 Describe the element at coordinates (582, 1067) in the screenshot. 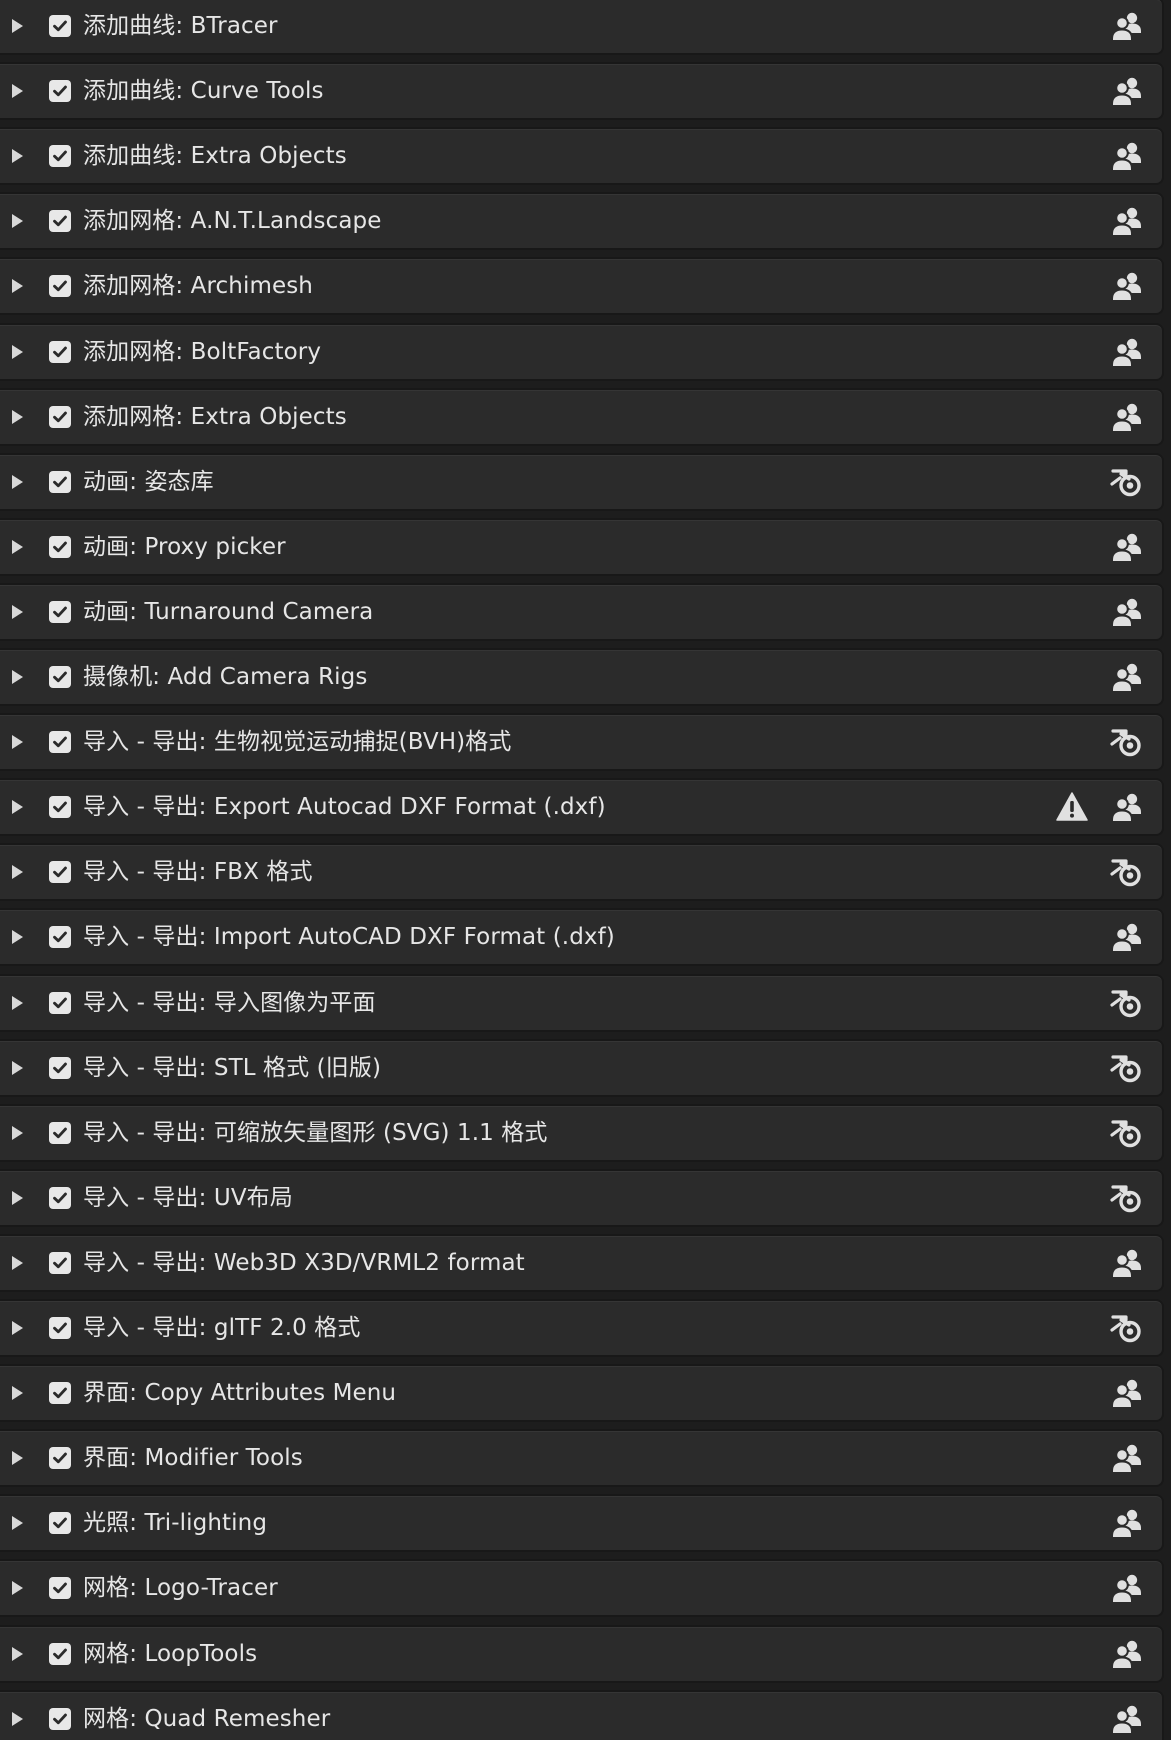

I see `addon-row-17: 导入 - 导出: STL 格式 (旧版)` at that location.